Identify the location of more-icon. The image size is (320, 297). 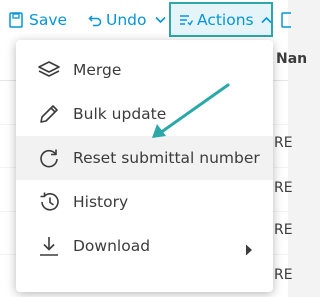
(286, 20).